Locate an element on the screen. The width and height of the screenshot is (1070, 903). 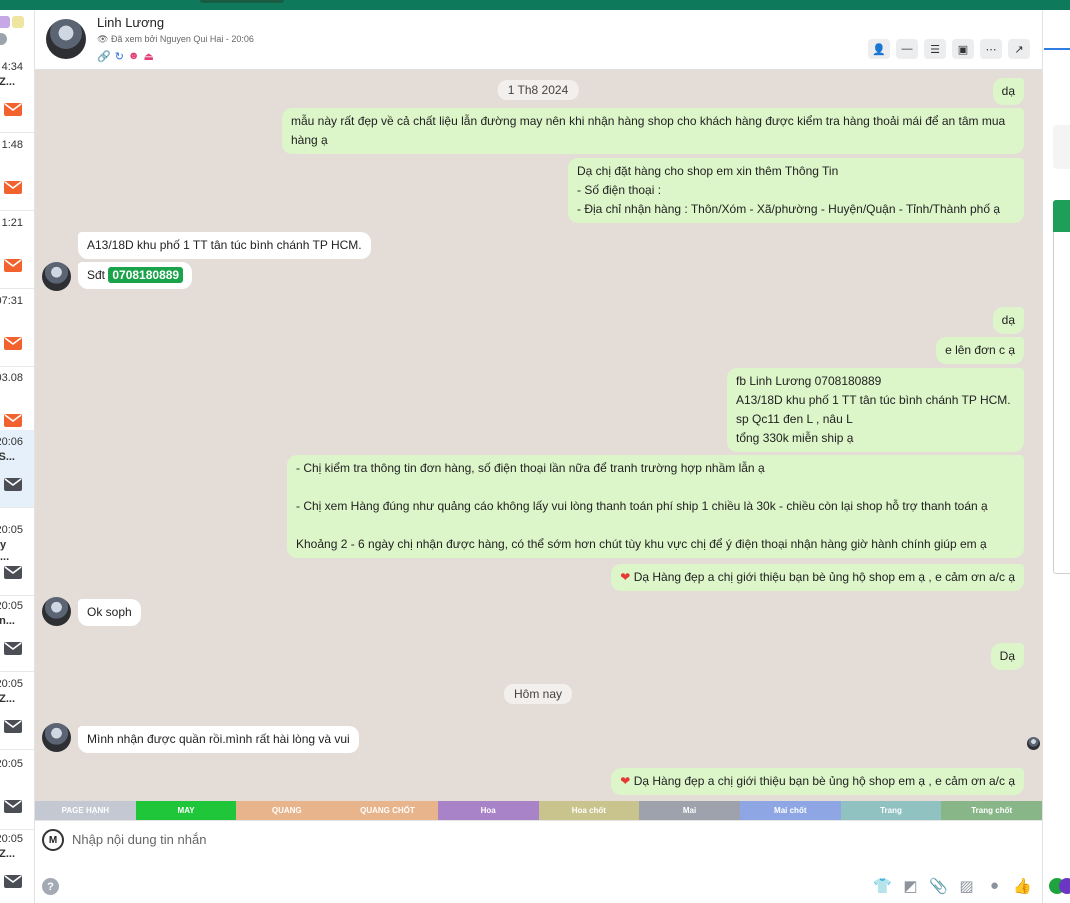
message-outgoing: Dạ is located at coordinates (1007, 656).